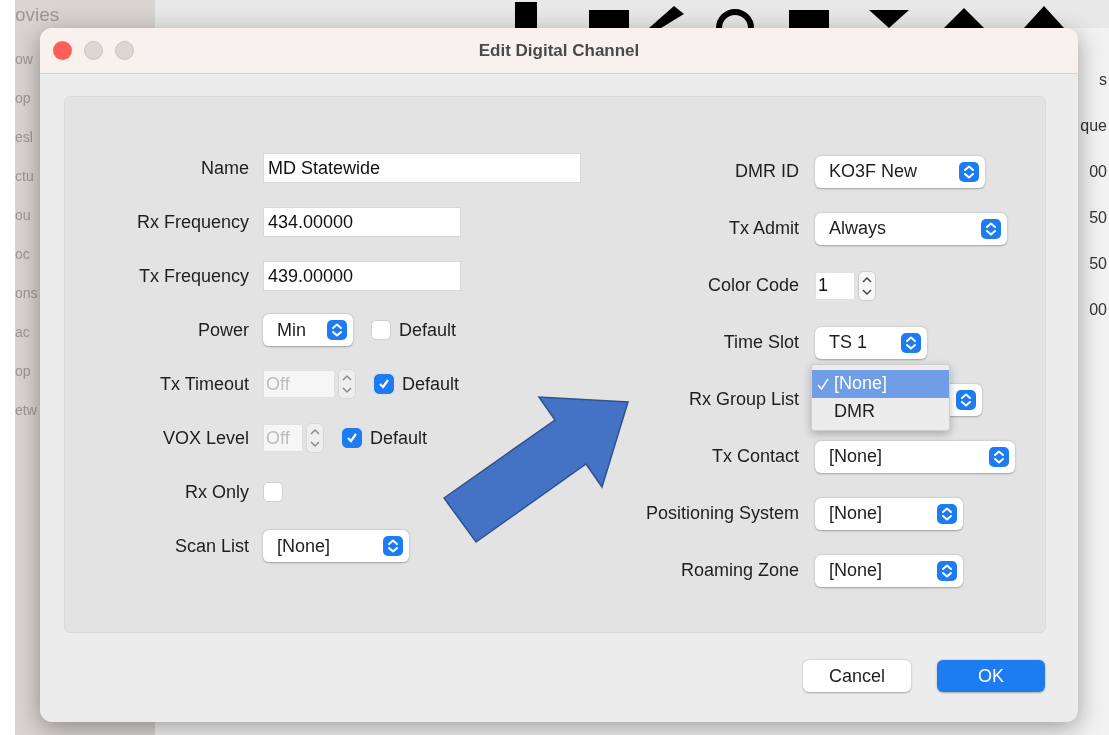 The width and height of the screenshot is (1109, 735). What do you see at coordinates (857, 676) in the screenshot?
I see `cancel-button: Cancel` at bounding box center [857, 676].